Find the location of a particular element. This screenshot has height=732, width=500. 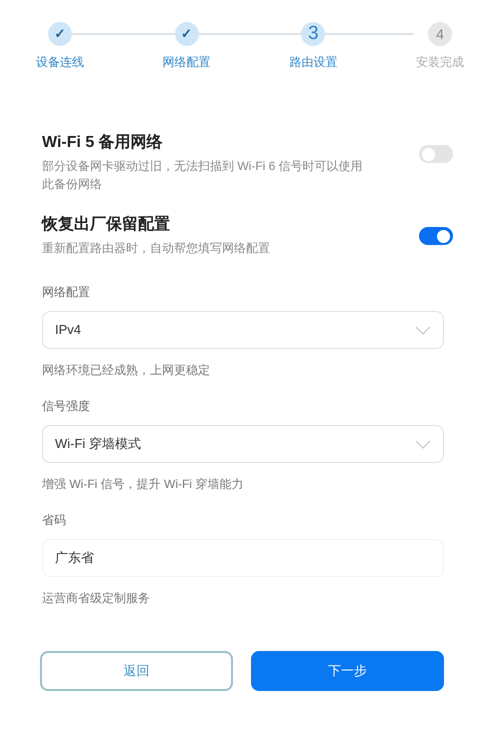

step-label: 路由设置 is located at coordinates (313, 62).